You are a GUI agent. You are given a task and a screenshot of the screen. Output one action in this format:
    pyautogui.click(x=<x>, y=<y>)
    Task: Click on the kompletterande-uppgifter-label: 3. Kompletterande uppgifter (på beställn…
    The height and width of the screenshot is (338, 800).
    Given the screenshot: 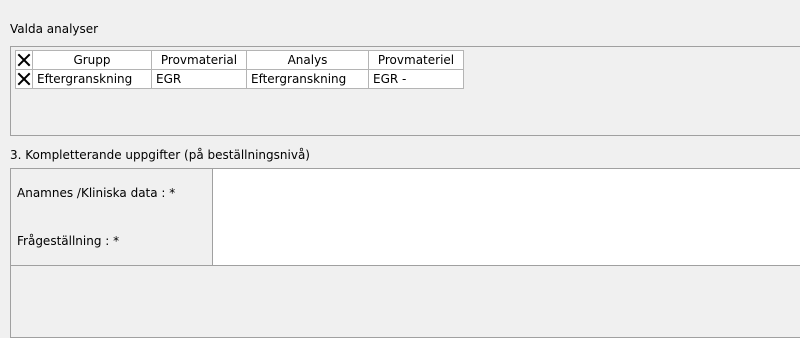 What is the action you would take?
    pyautogui.click(x=160, y=155)
    